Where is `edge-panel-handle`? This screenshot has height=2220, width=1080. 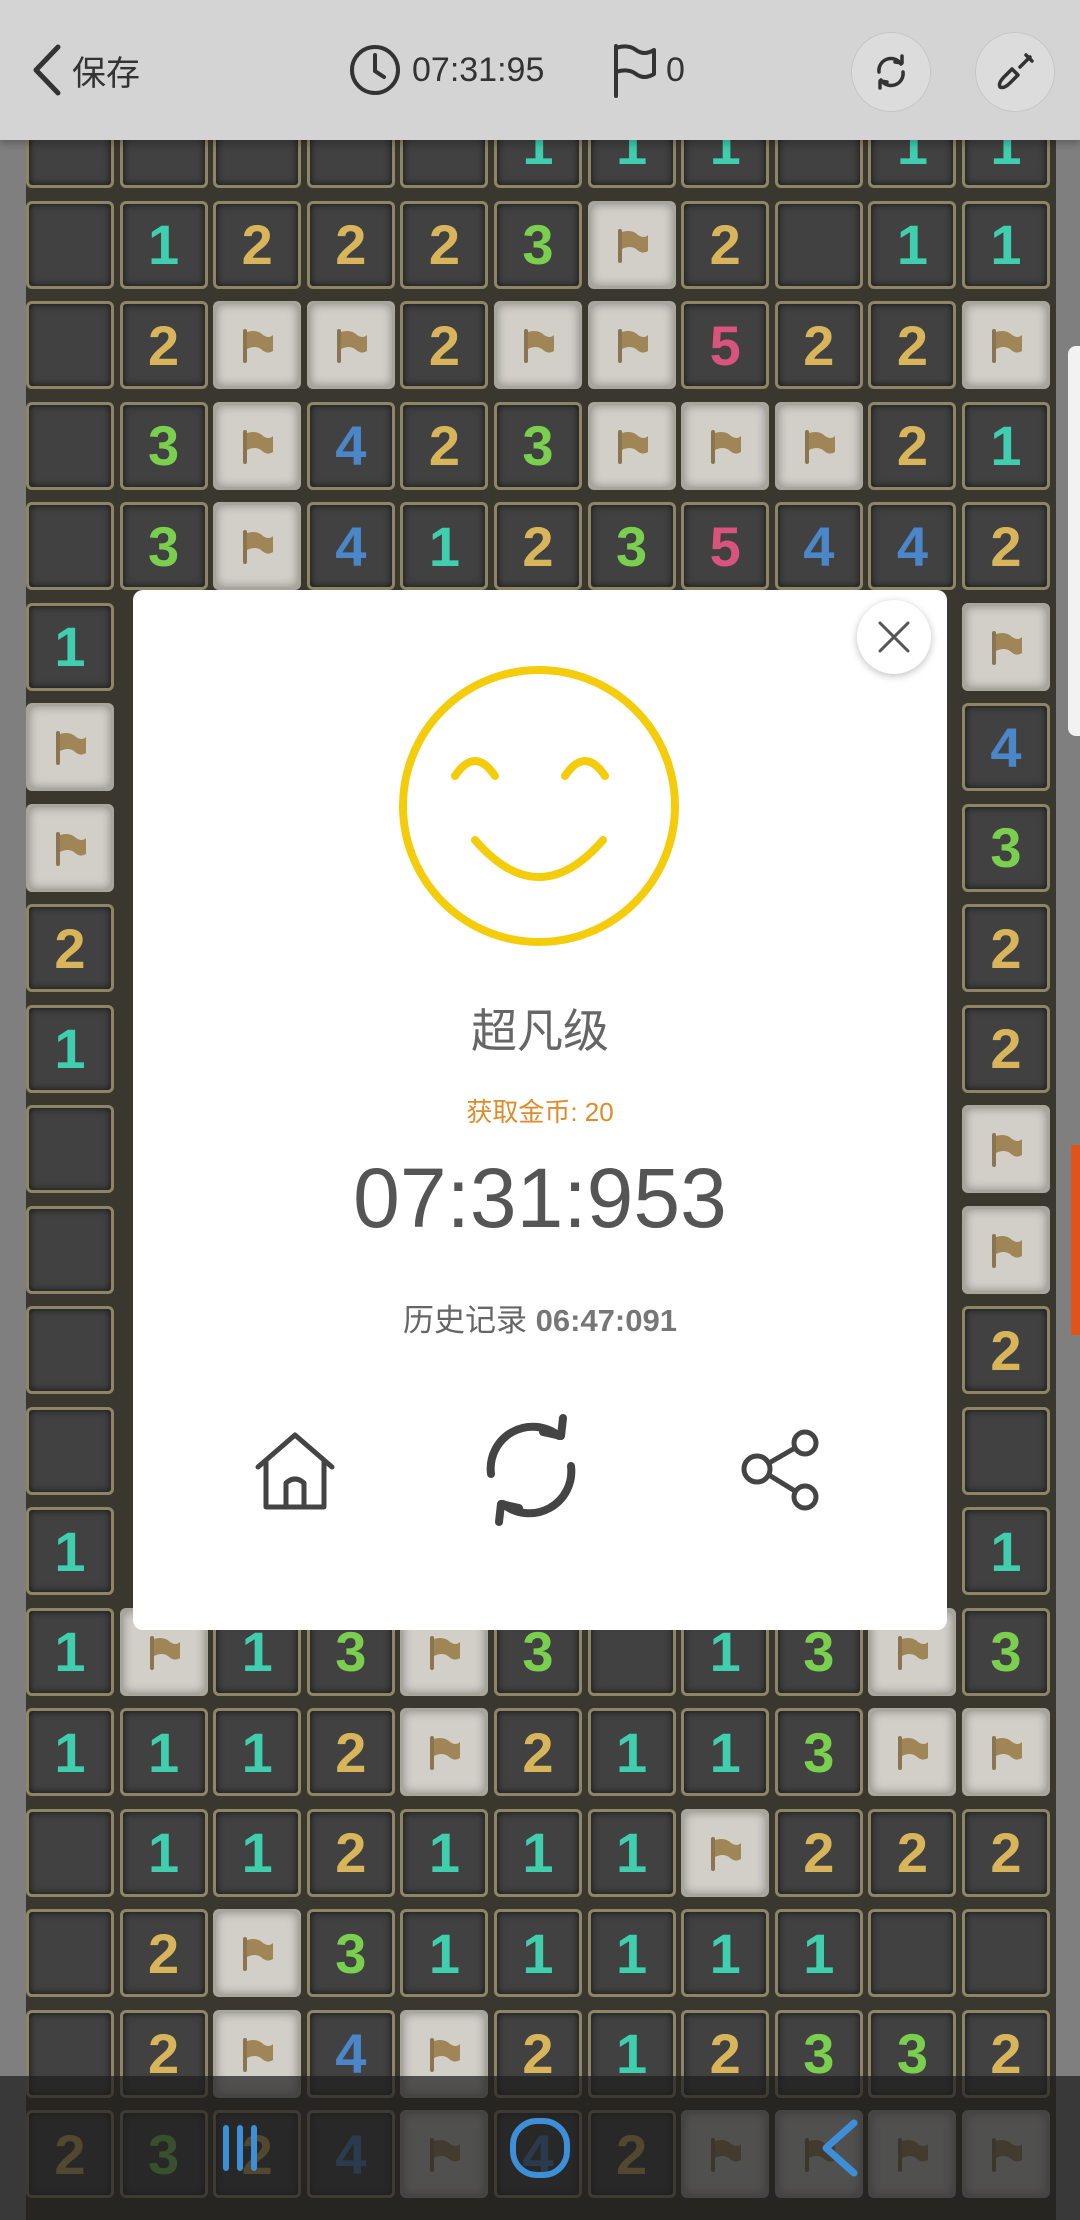 edge-panel-handle is located at coordinates (1074, 541).